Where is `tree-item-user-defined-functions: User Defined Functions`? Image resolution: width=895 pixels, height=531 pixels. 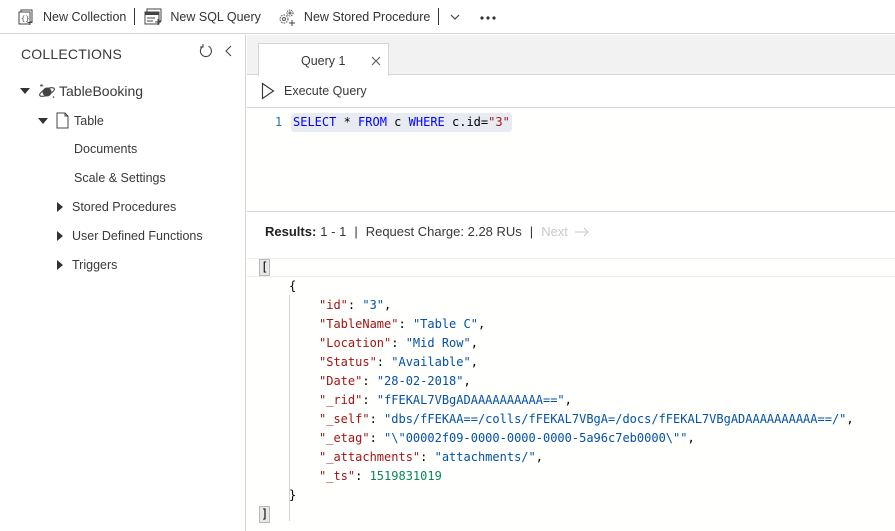
tree-item-user-defined-functions: User Defined Functions is located at coordinates (130, 236).